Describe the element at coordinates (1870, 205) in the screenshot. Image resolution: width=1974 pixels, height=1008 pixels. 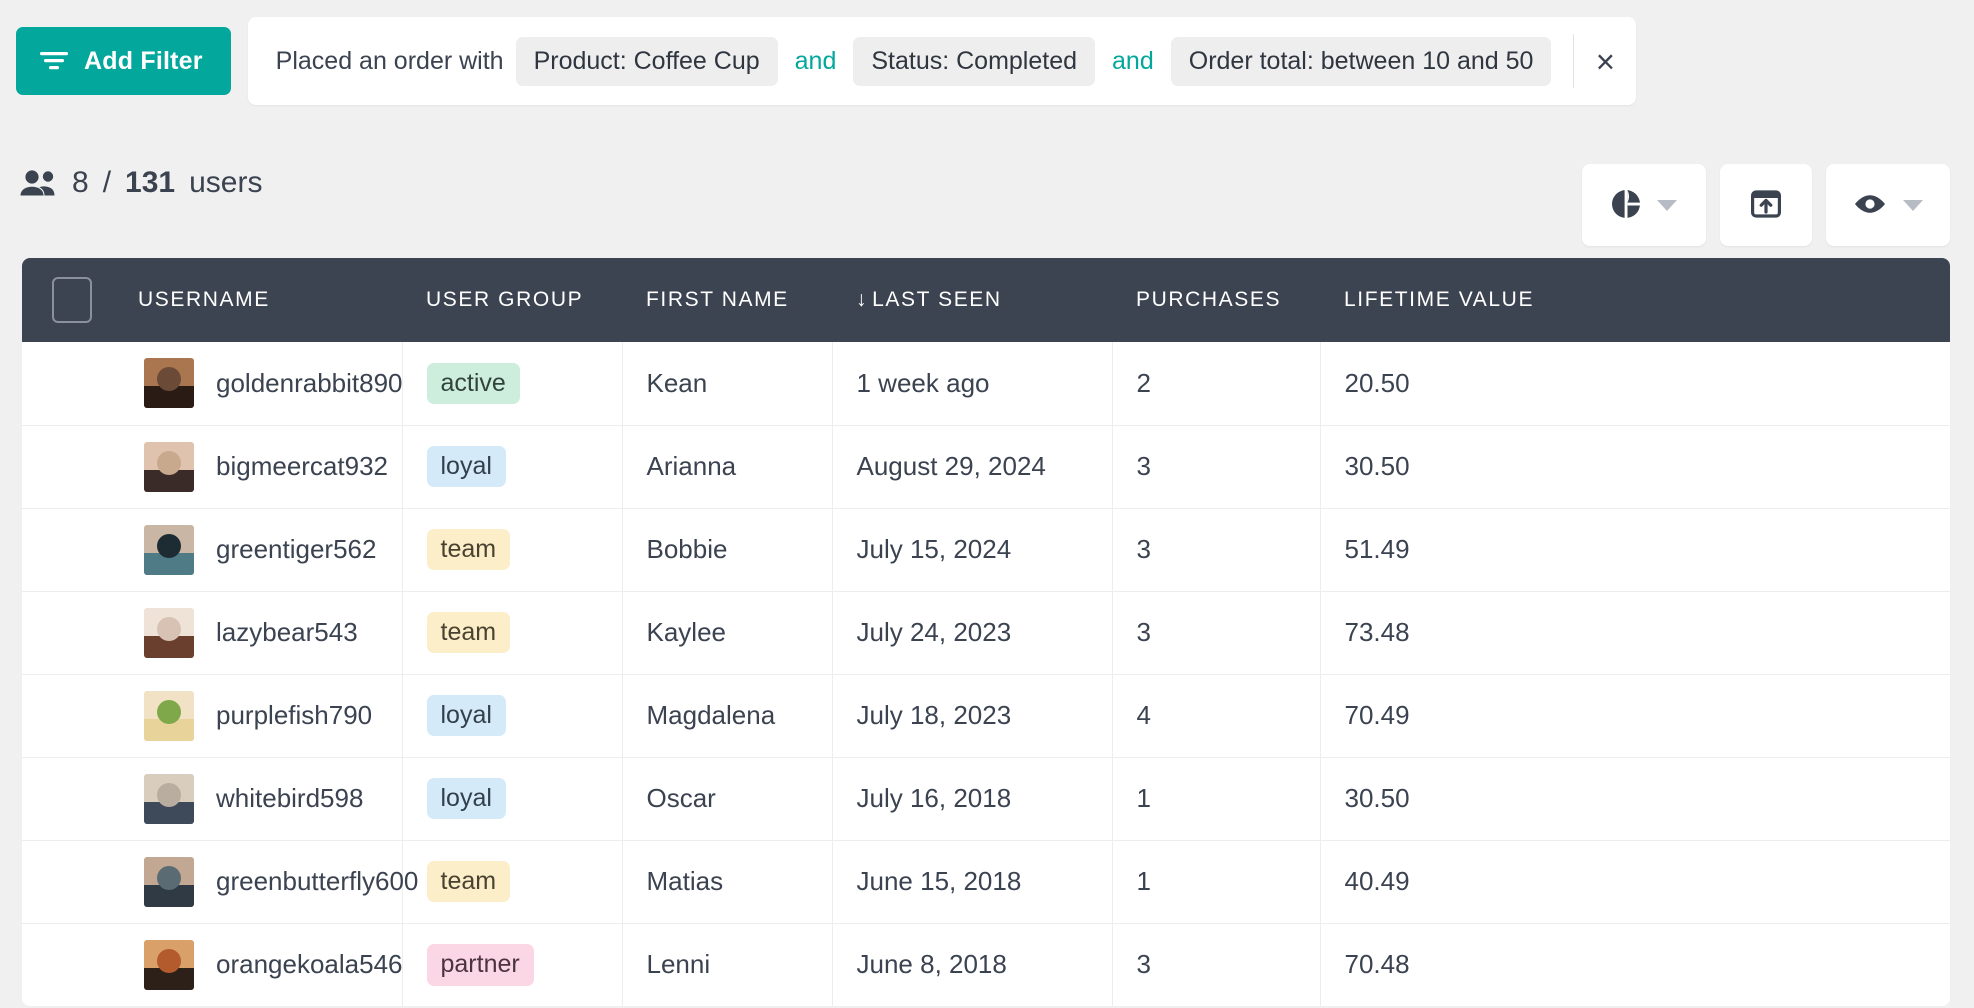
I see `eye-icon` at that location.